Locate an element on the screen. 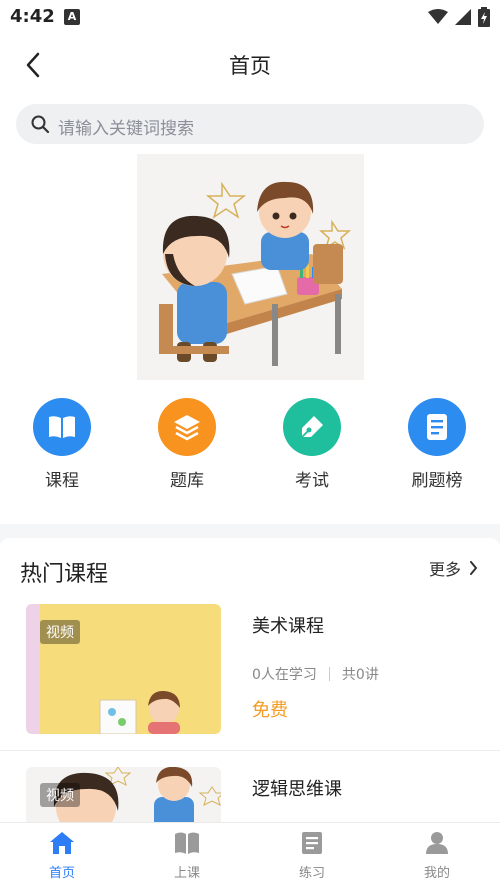  wifi-icon is located at coordinates (438, 16).